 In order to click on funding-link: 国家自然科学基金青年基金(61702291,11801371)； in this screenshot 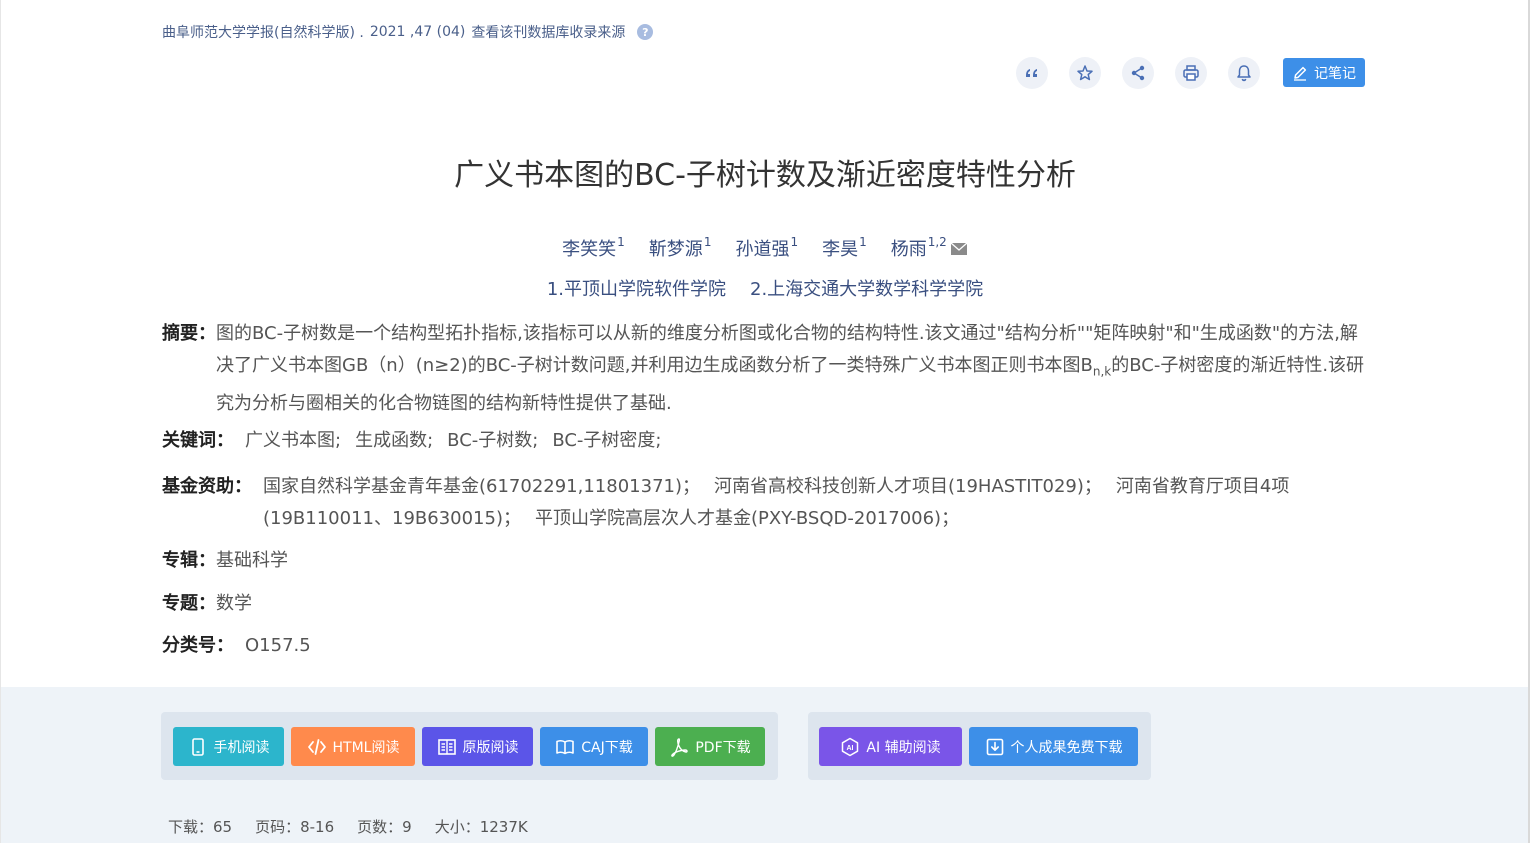, I will do `click(481, 486)`.